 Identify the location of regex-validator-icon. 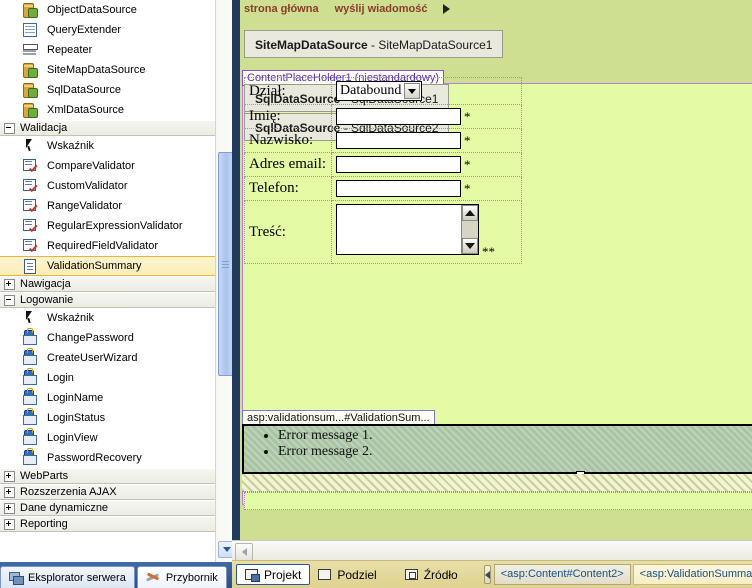
(30, 226).